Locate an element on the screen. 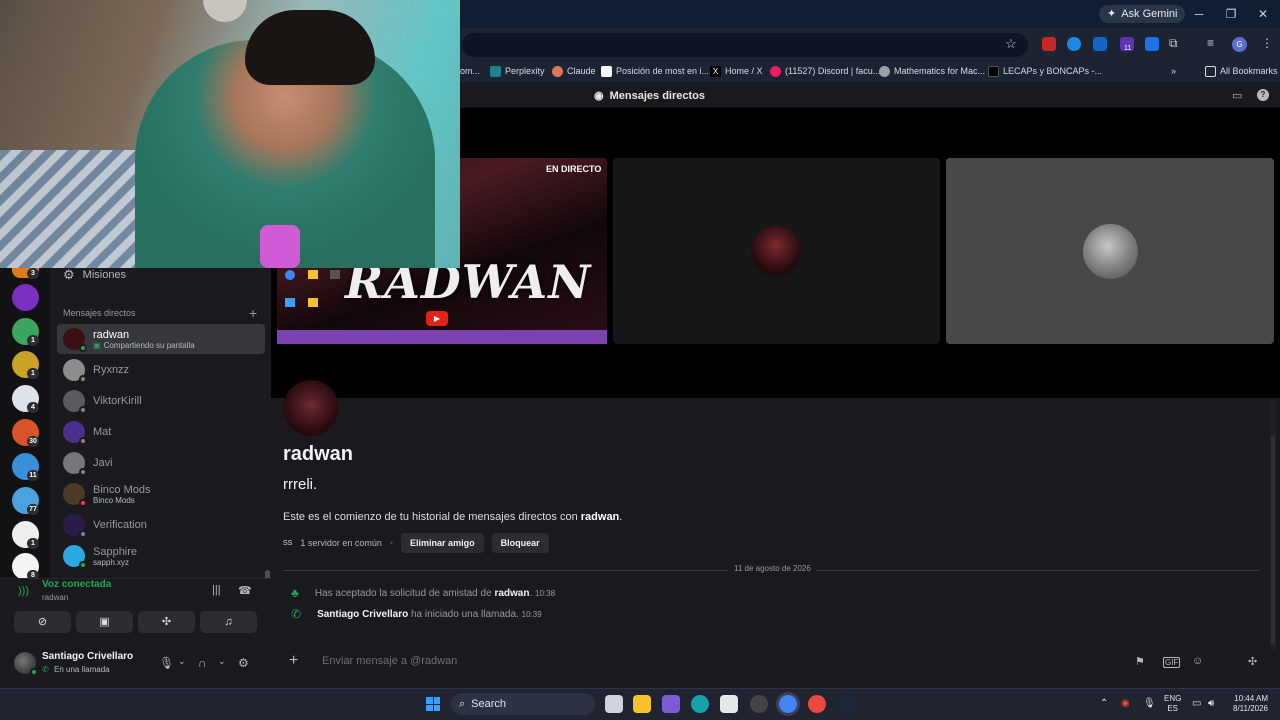  activities-button: ✣ is located at coordinates (166, 622).